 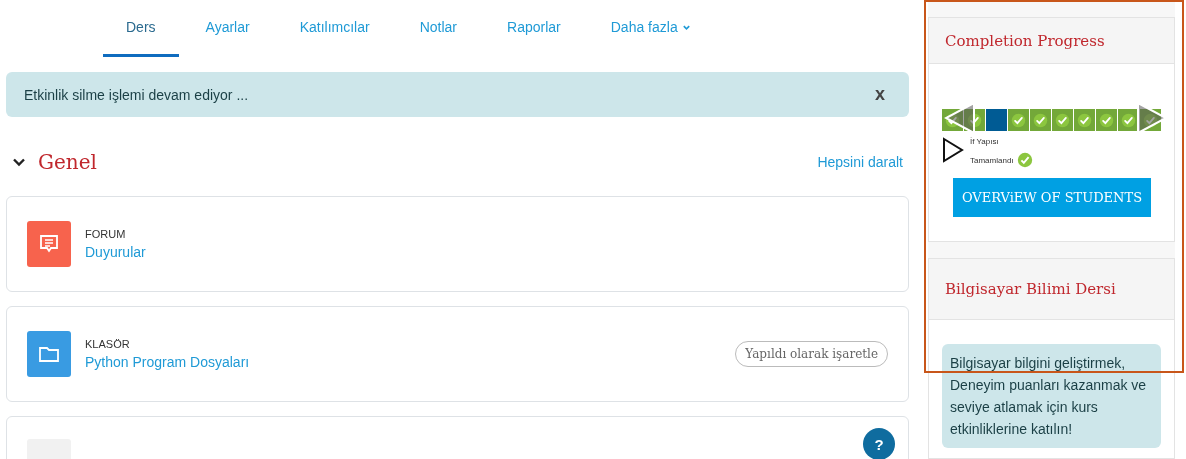 I want to click on activity-link: Python Program Dosyaları, so click(x=403, y=362).